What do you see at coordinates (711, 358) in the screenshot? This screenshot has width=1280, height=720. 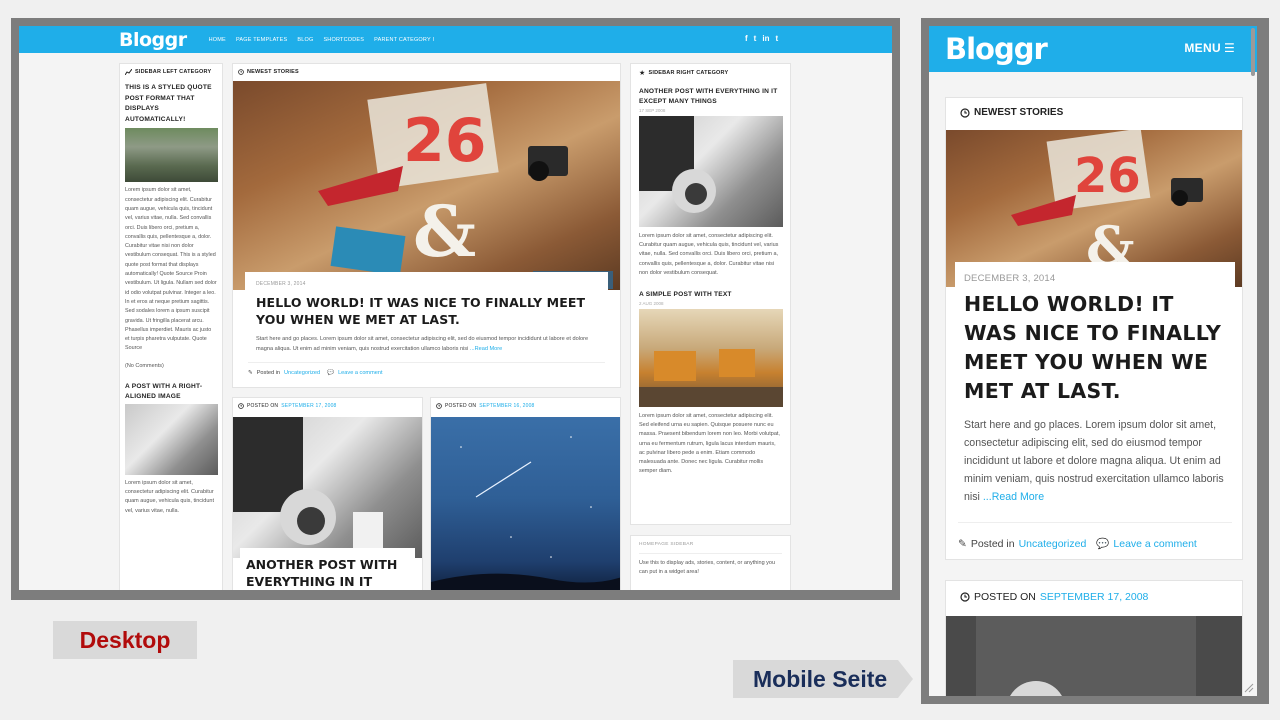 I see `right-post2-image` at bounding box center [711, 358].